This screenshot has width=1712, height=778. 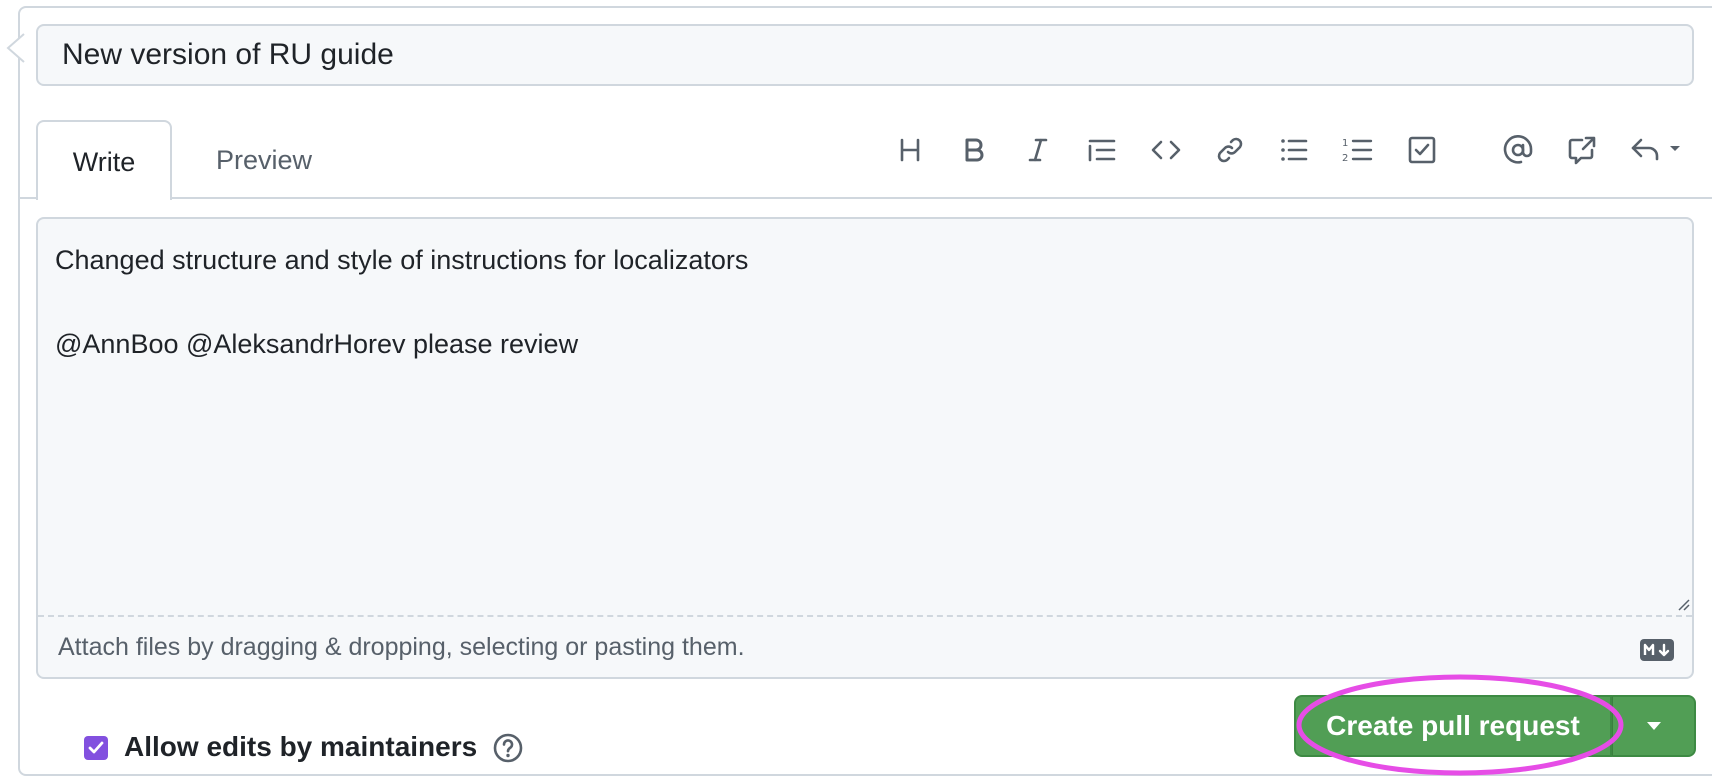 I want to click on title-input, so click(x=865, y=55).